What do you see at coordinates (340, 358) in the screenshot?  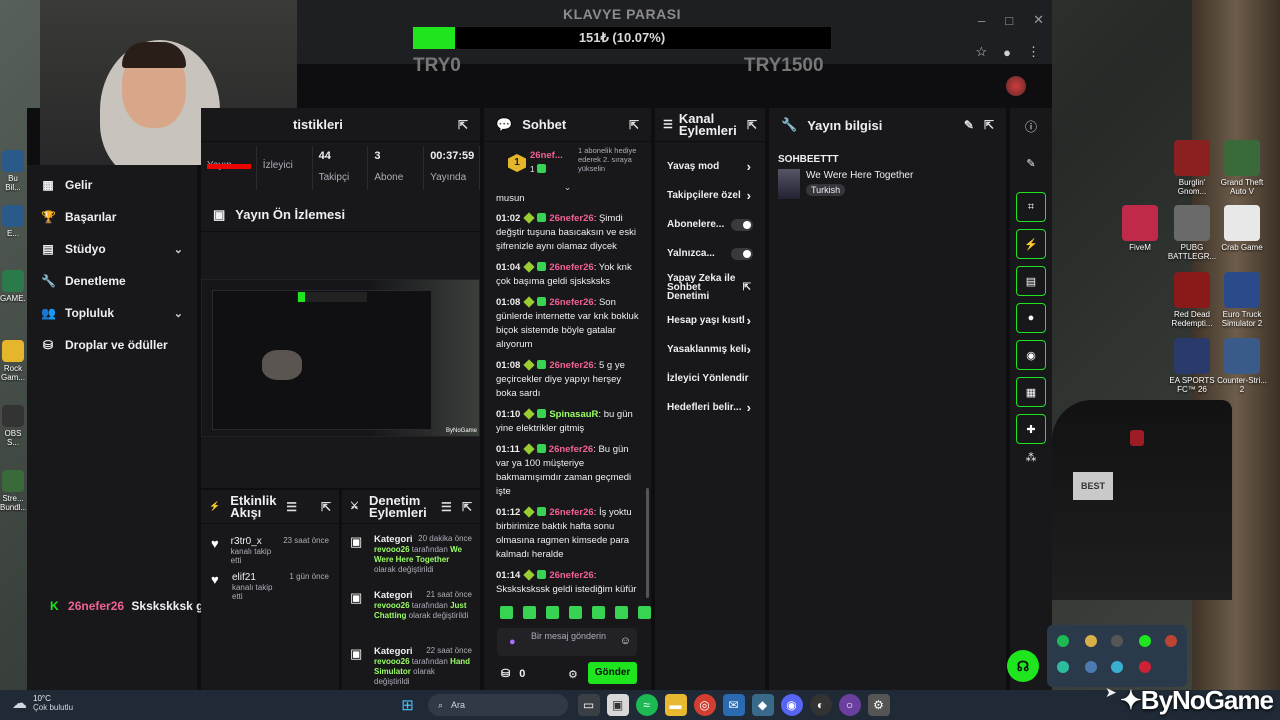 I see `stream-preview-video: ByNoGame` at bounding box center [340, 358].